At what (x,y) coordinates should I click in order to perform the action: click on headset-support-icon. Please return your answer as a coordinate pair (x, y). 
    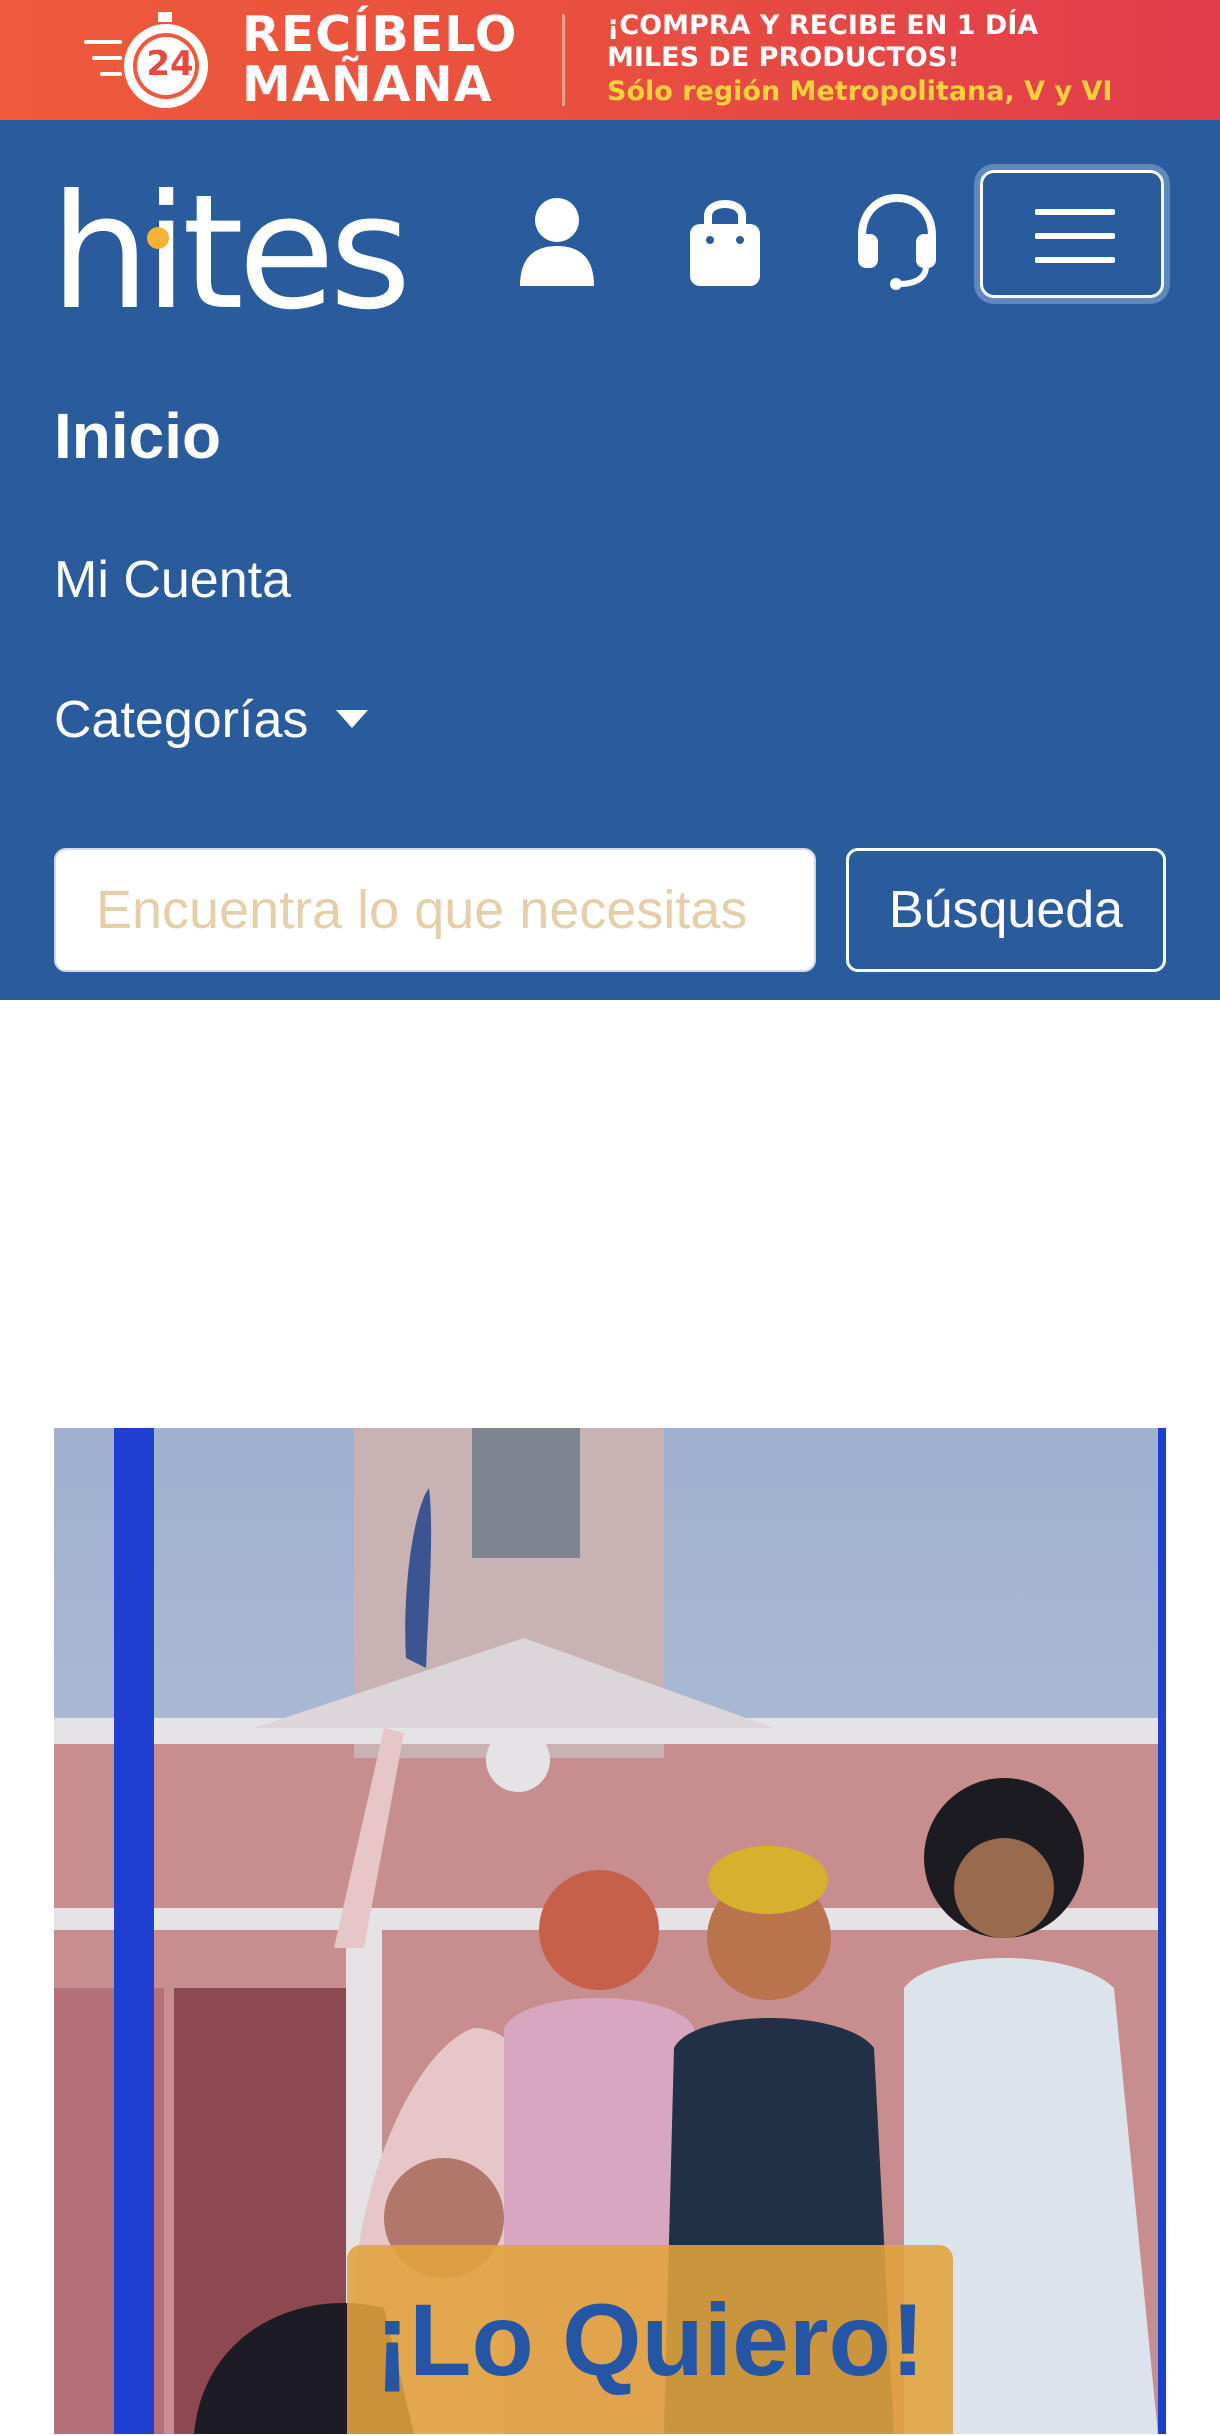
    Looking at the image, I should click on (897, 240).